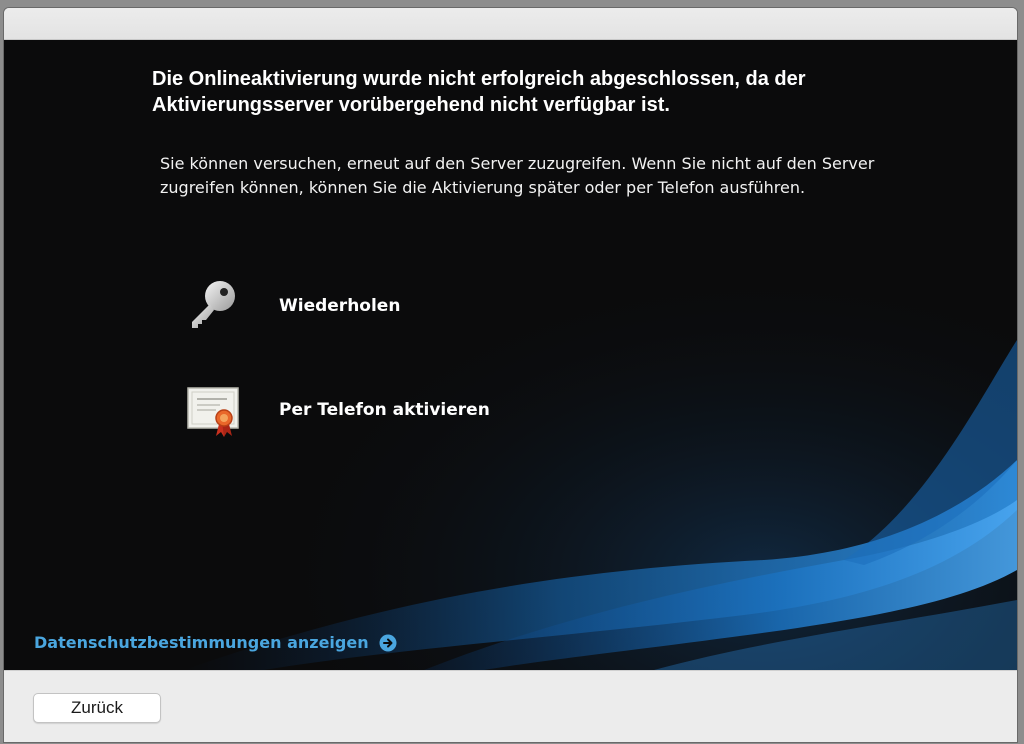  I want to click on retry-option: Wiederholen, so click(392, 306).